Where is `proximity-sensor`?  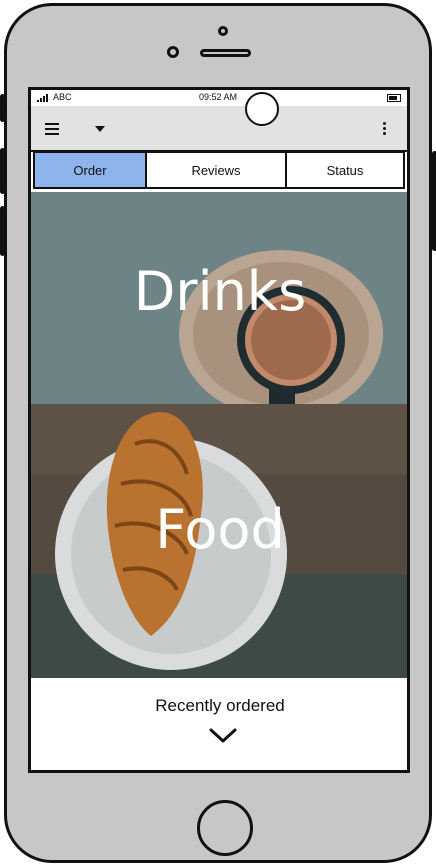 proximity-sensor is located at coordinates (223, 31).